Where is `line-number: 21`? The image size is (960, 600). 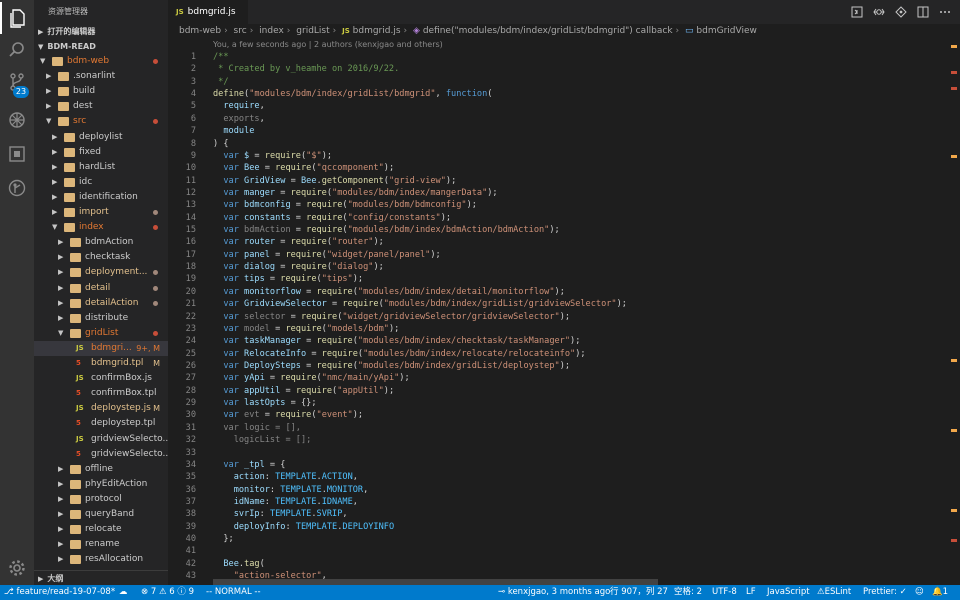 line-number: 21 is located at coordinates (190, 304).